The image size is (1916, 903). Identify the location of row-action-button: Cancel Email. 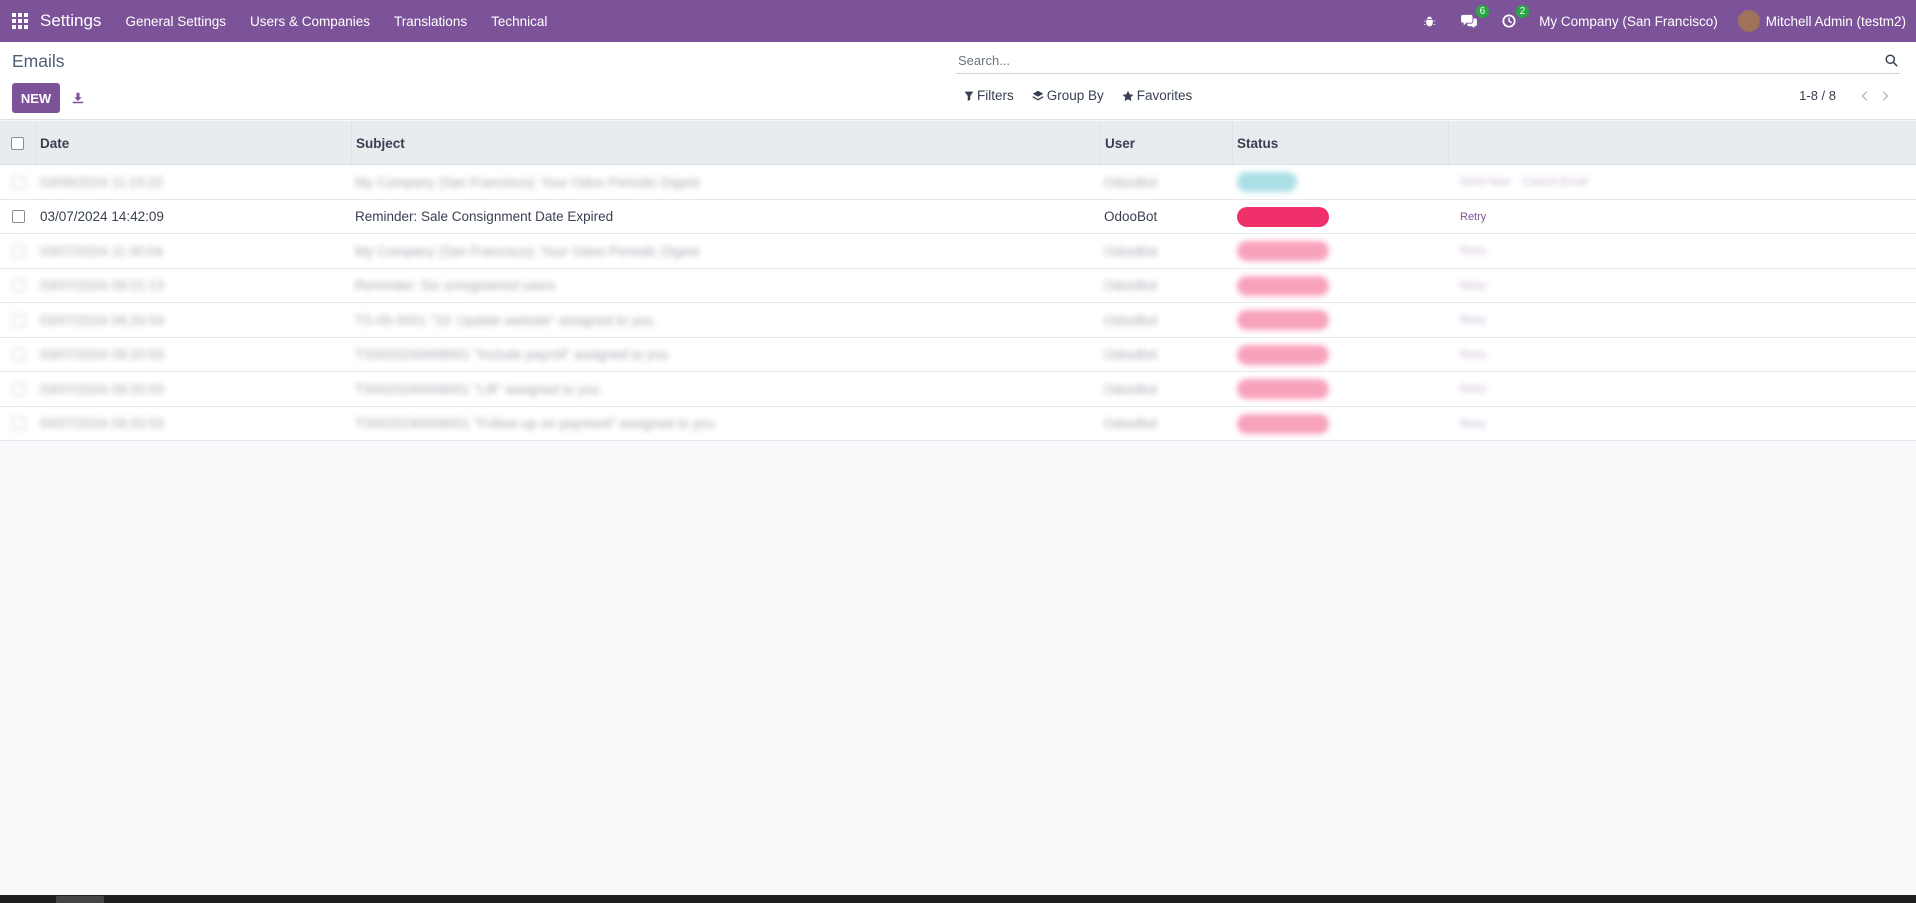
(1555, 182).